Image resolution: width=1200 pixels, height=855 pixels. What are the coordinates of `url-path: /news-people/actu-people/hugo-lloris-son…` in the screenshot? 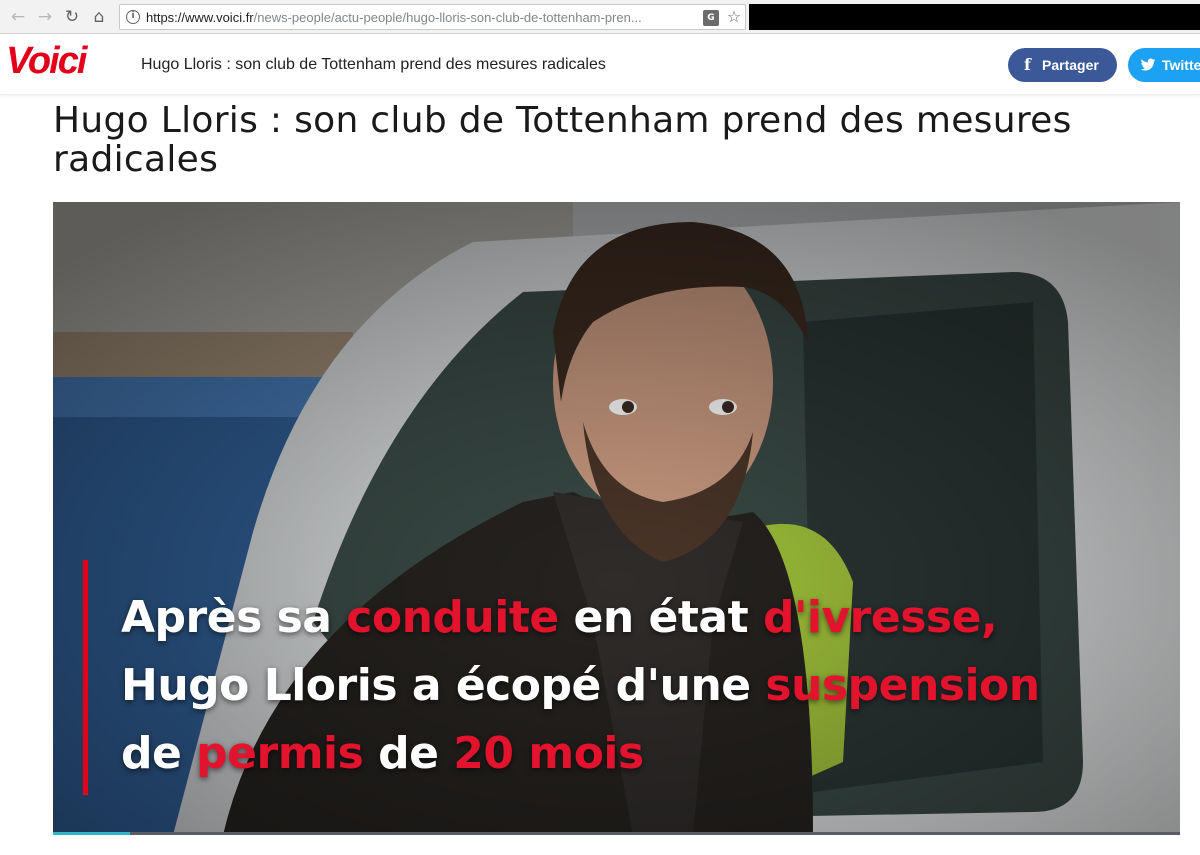 It's located at (447, 17).